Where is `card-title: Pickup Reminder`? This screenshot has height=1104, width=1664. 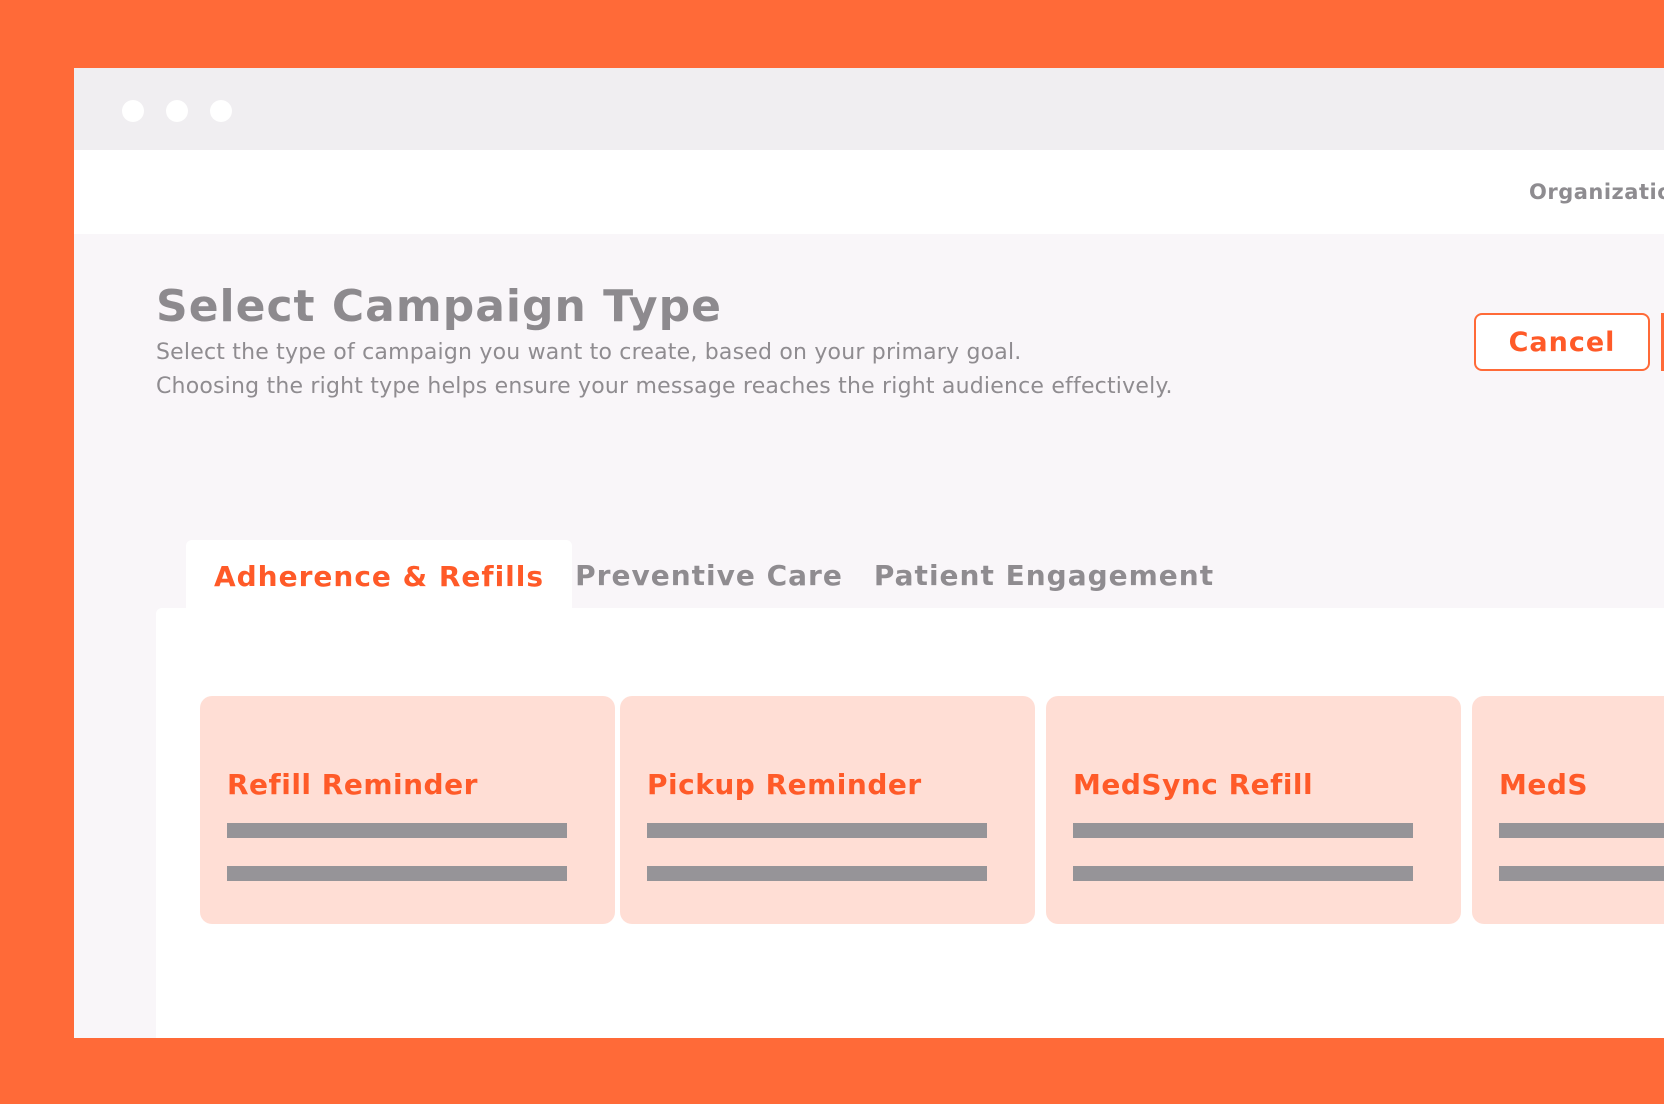 card-title: Pickup Reminder is located at coordinates (784, 784).